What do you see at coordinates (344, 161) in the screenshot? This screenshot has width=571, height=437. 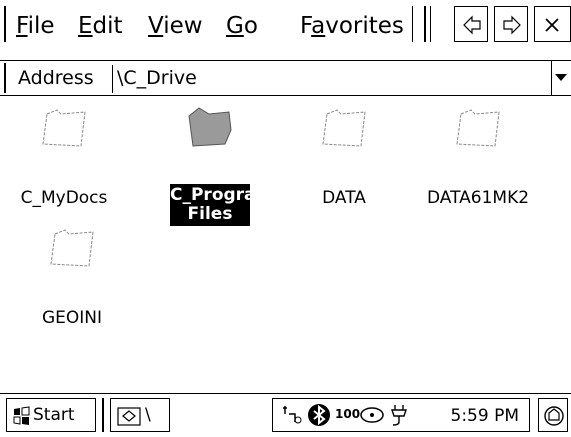 I see `folder-item: DATA` at bounding box center [344, 161].